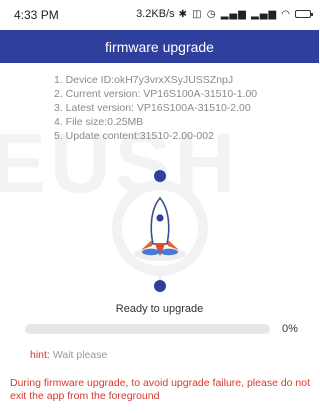 The height and width of the screenshot is (413, 320). What do you see at coordinates (290, 329) in the screenshot?
I see `progress-percent: 0%` at bounding box center [290, 329].